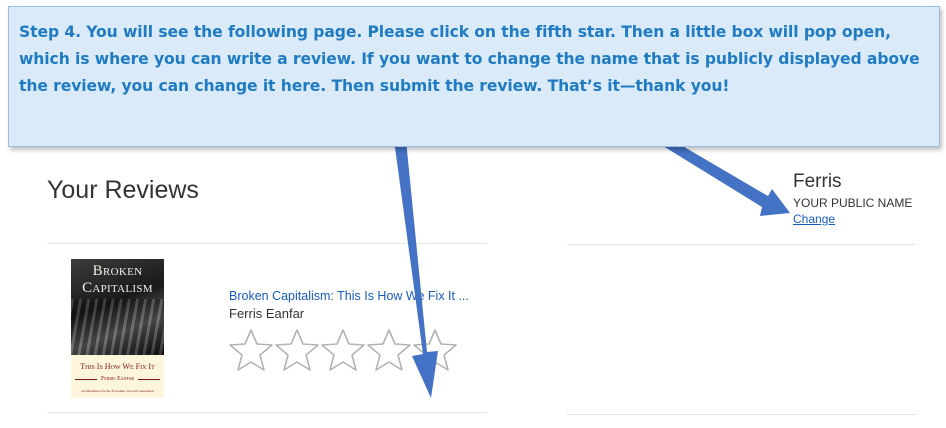 Image resolution: width=946 pixels, height=428 pixels. I want to click on pointer-arrow-icon, so click(722, 178).